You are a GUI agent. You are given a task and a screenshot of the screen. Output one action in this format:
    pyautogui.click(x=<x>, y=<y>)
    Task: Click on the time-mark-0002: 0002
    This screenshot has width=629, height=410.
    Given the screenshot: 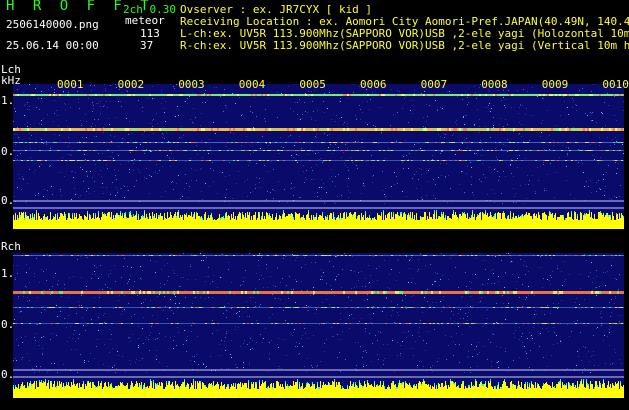 What is the action you would take?
    pyautogui.click(x=131, y=84)
    